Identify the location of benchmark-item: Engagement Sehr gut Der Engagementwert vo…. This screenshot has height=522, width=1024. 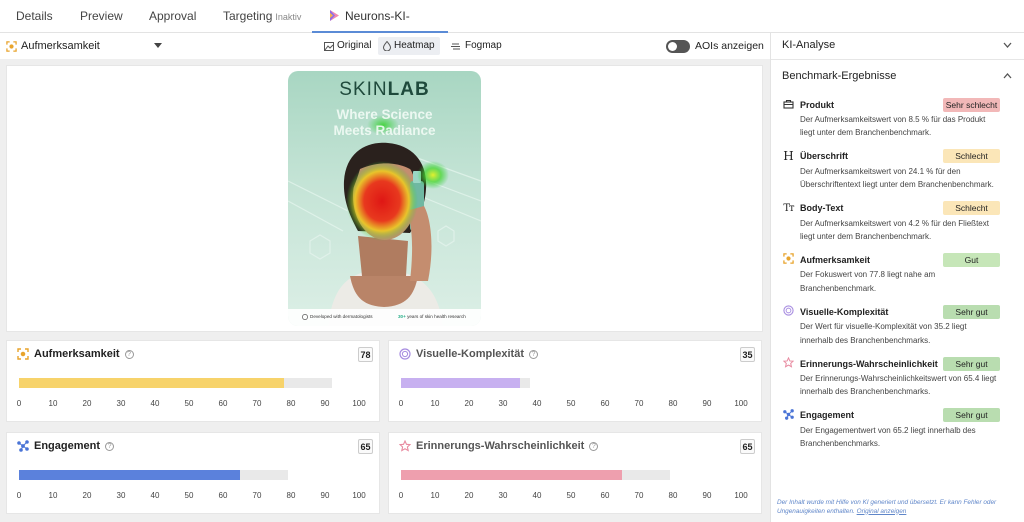
(891, 429).